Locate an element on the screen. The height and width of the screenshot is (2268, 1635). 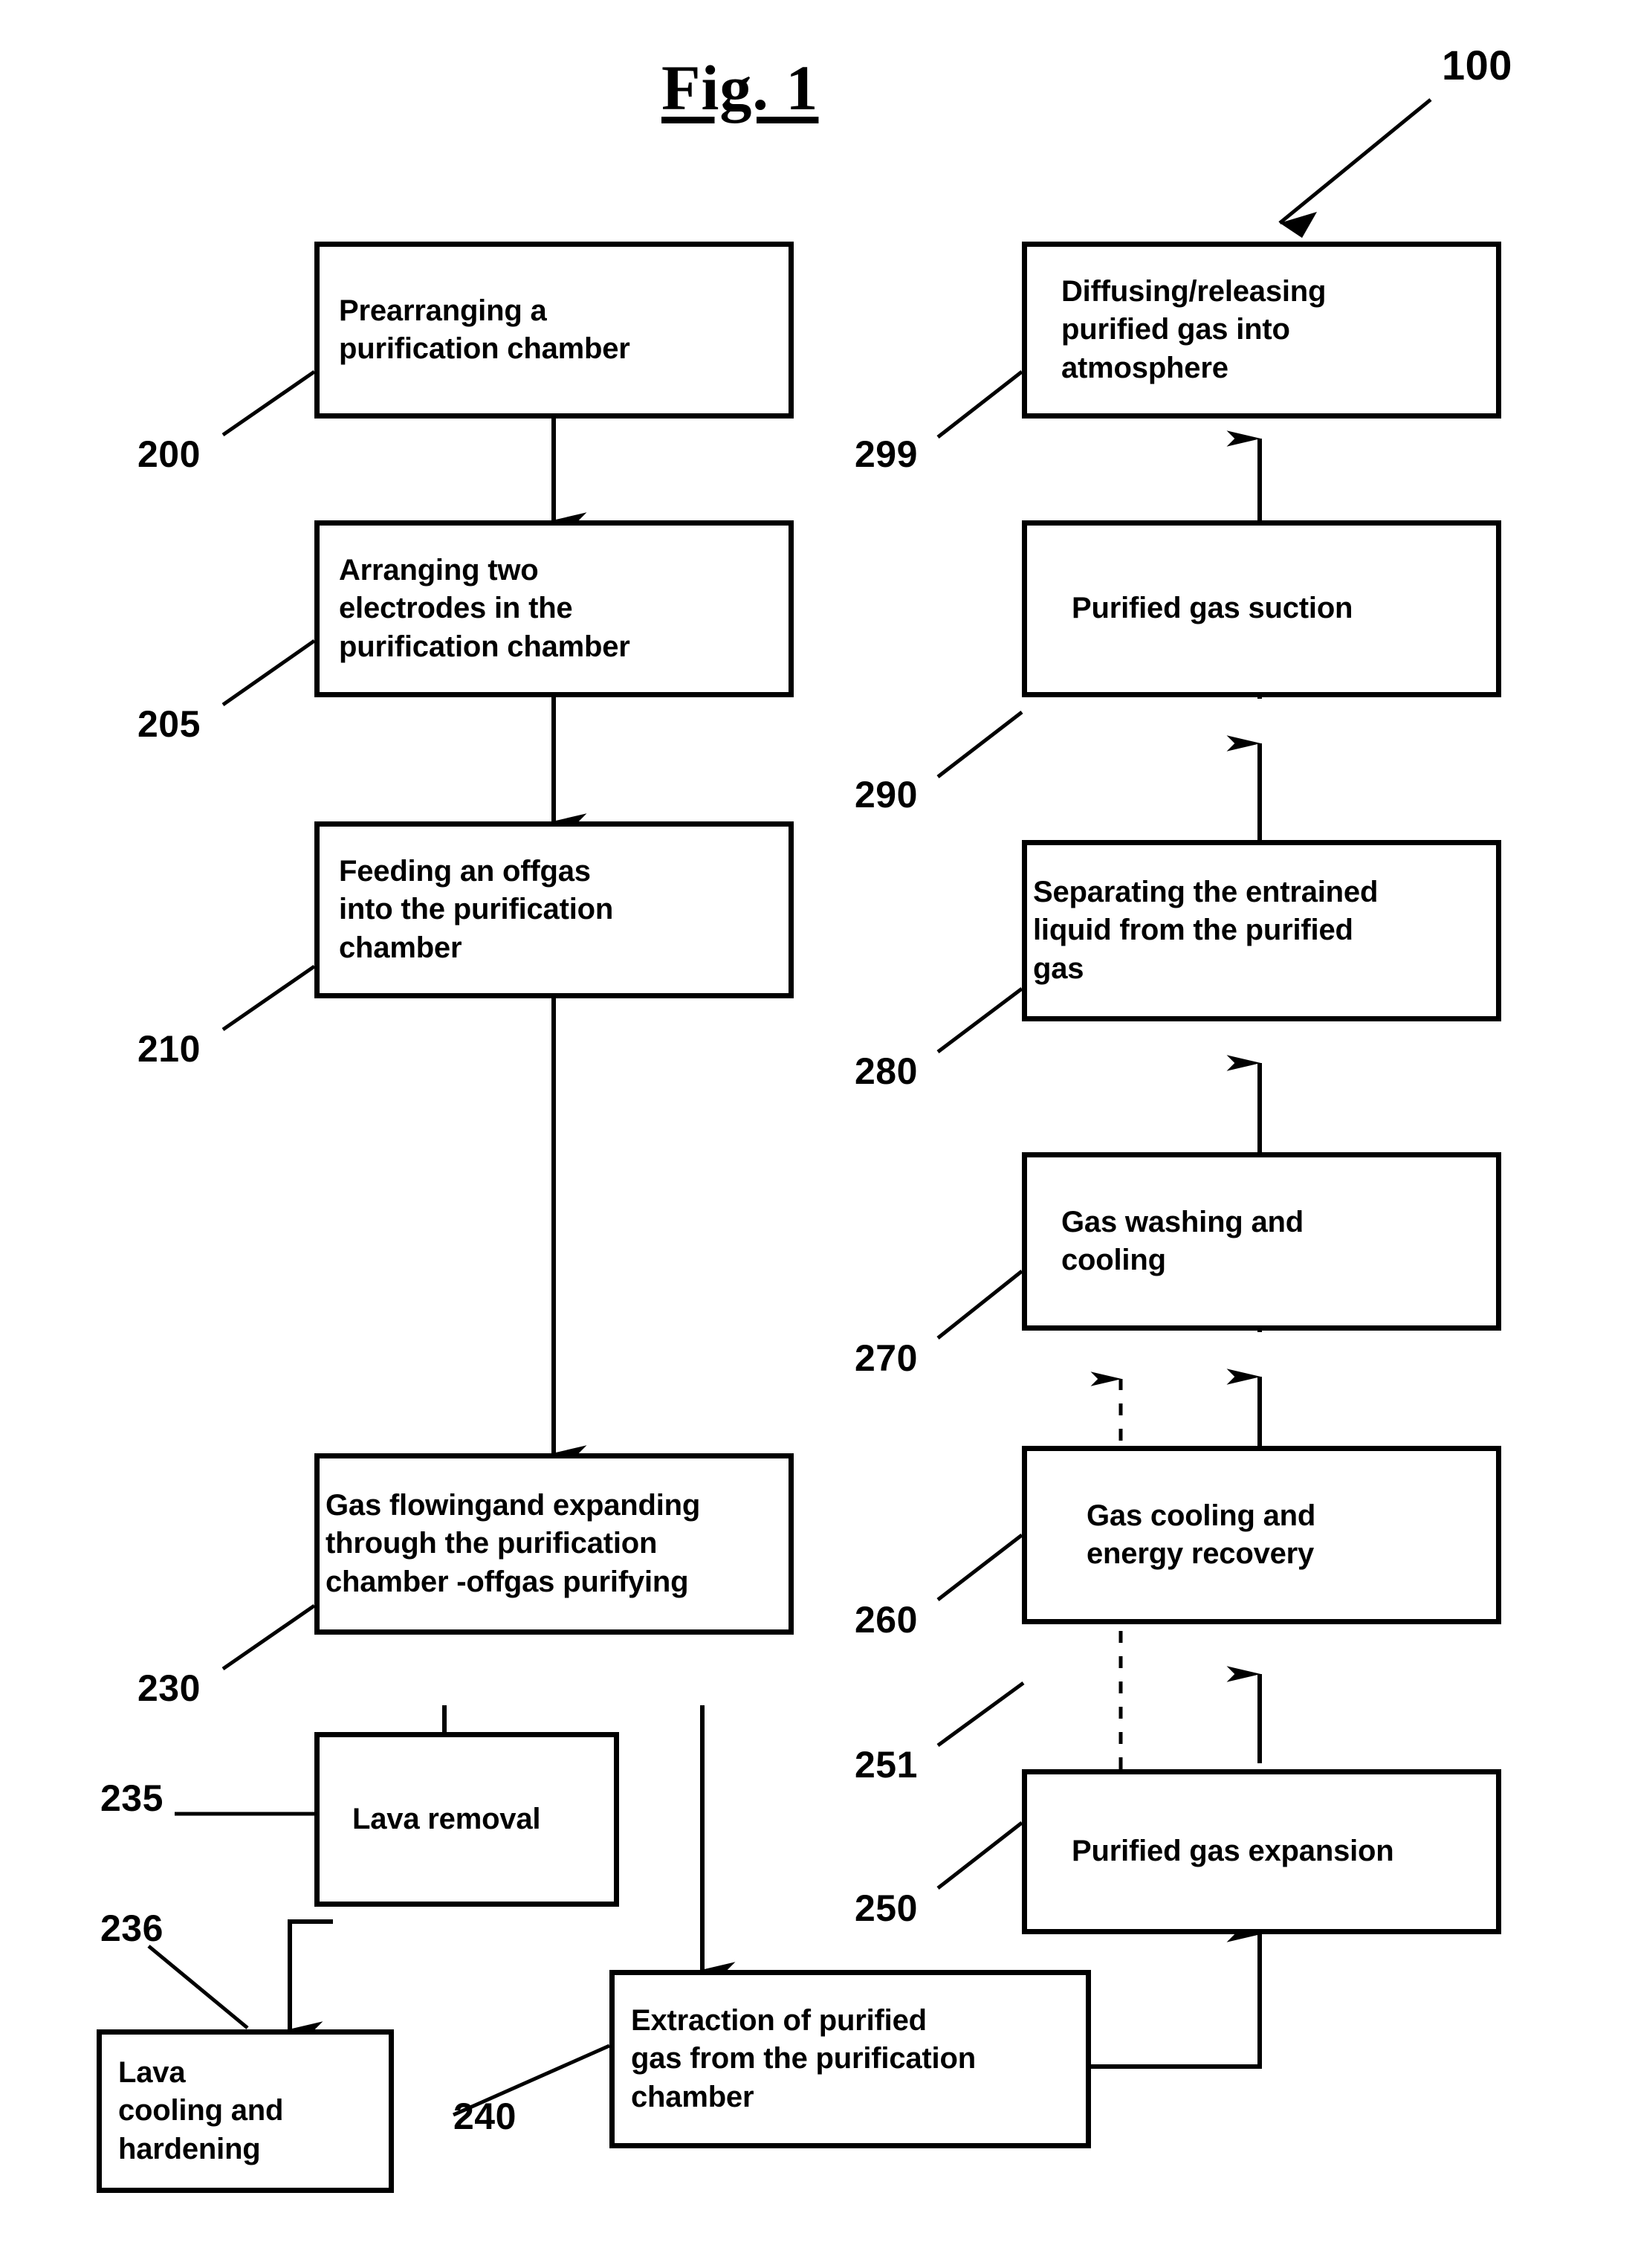
process-box-gas-washing-cooling: Gas washing and cooling is located at coordinates (1261, 1242).